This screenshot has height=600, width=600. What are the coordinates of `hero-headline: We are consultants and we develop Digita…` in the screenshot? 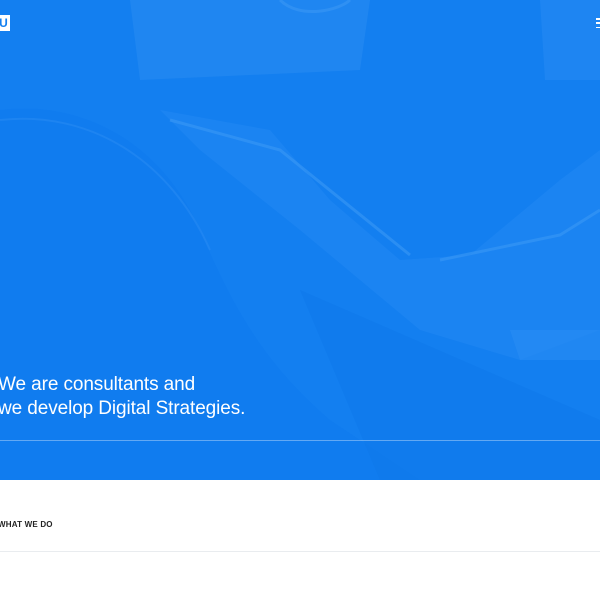 It's located at (122, 397).